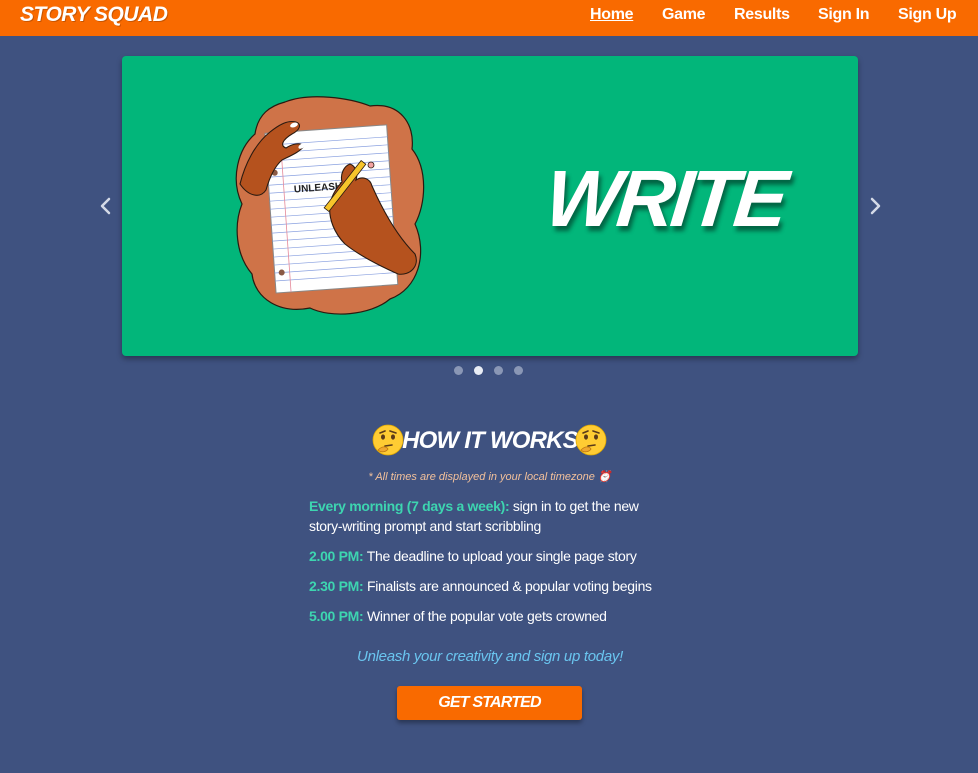 The image size is (978, 773). Describe the element at coordinates (684, 15) in the screenshot. I see `nav-link-game: Game` at that location.